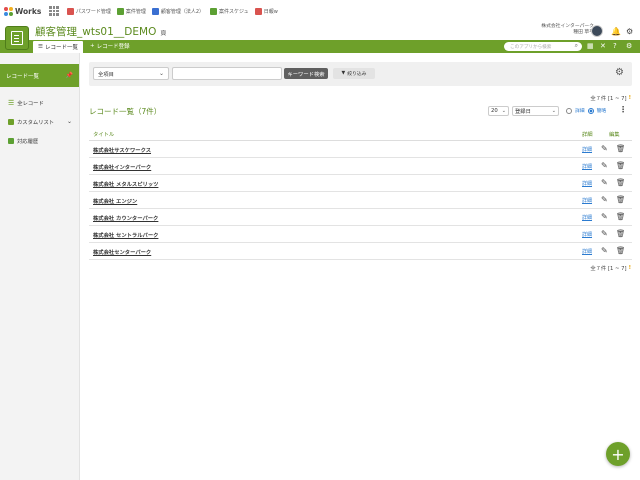 The height and width of the screenshot is (480, 640). I want to click on filter-label: 絞り込み, so click(357, 74).